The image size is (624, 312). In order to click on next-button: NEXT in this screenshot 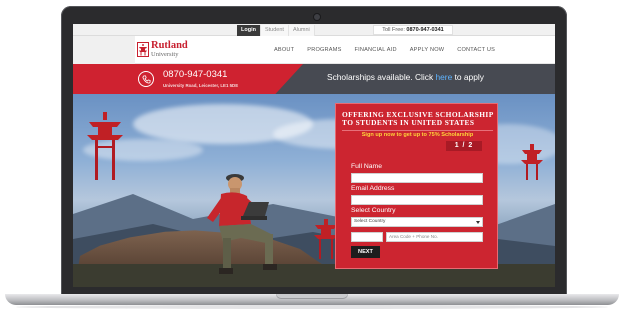, I will do `click(365, 252)`.